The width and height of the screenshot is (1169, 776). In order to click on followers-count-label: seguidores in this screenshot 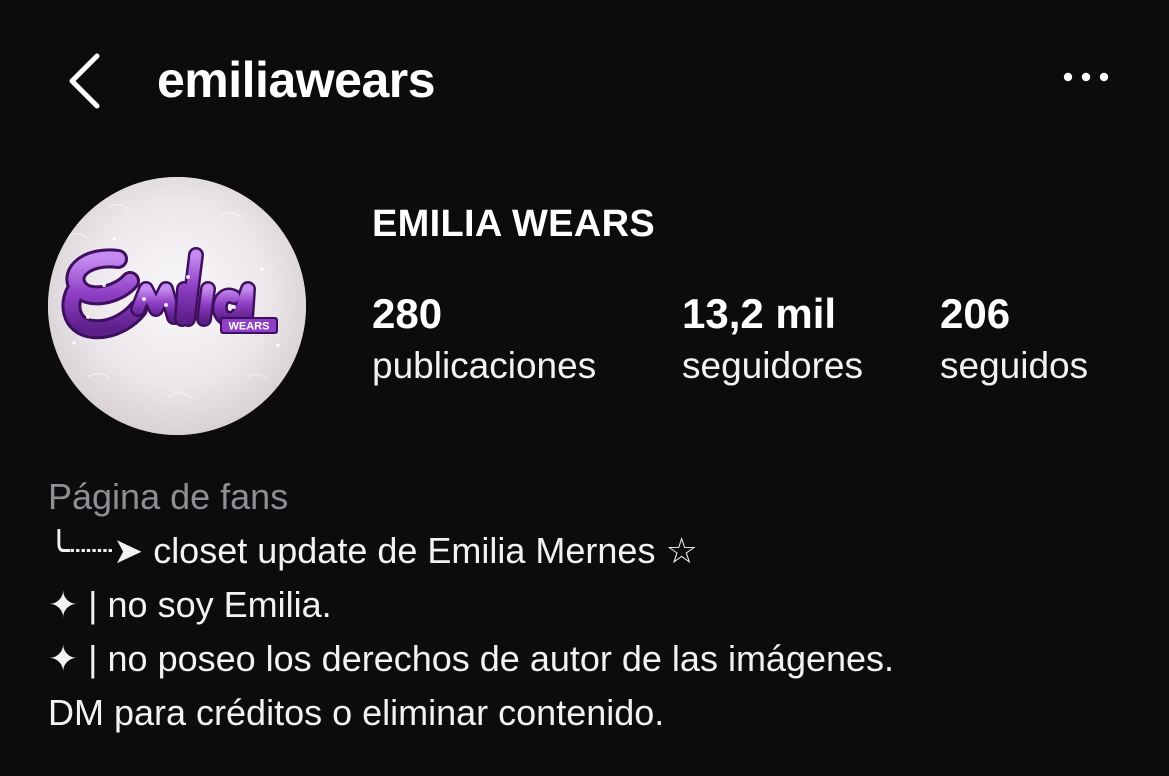, I will do `click(773, 365)`.